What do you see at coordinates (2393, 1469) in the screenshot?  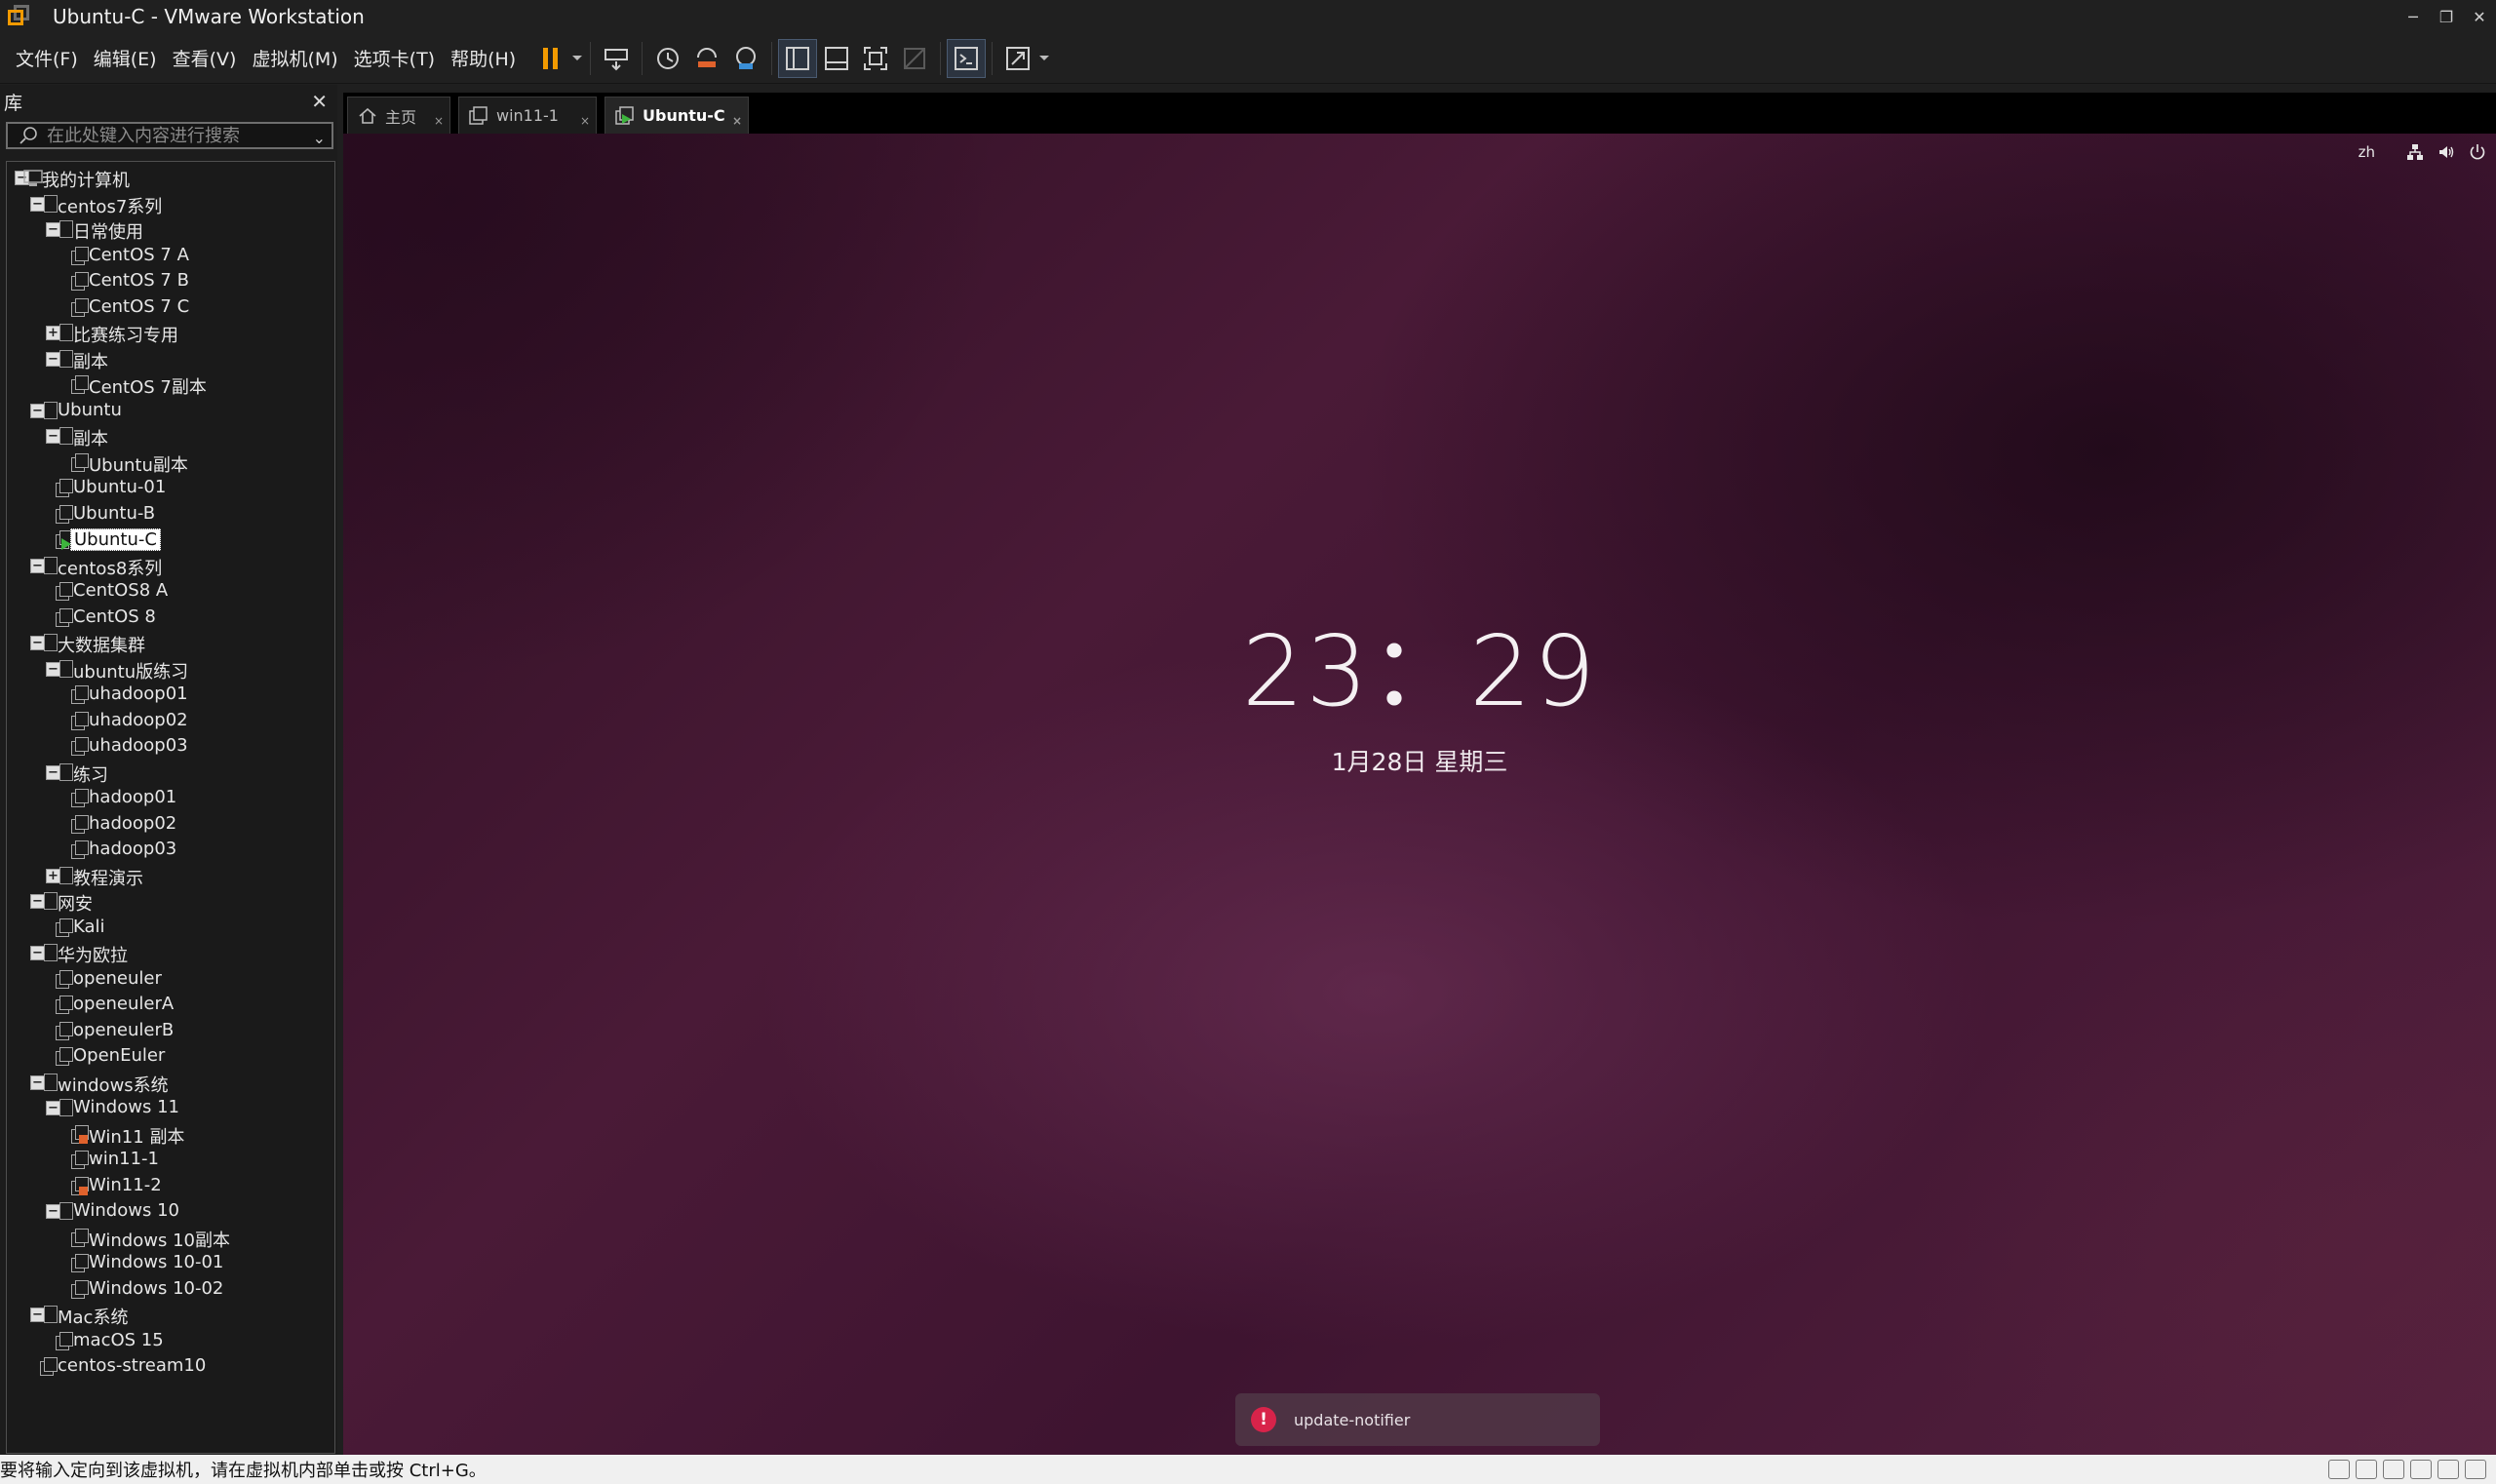 I see `network-adapter-icon` at bounding box center [2393, 1469].